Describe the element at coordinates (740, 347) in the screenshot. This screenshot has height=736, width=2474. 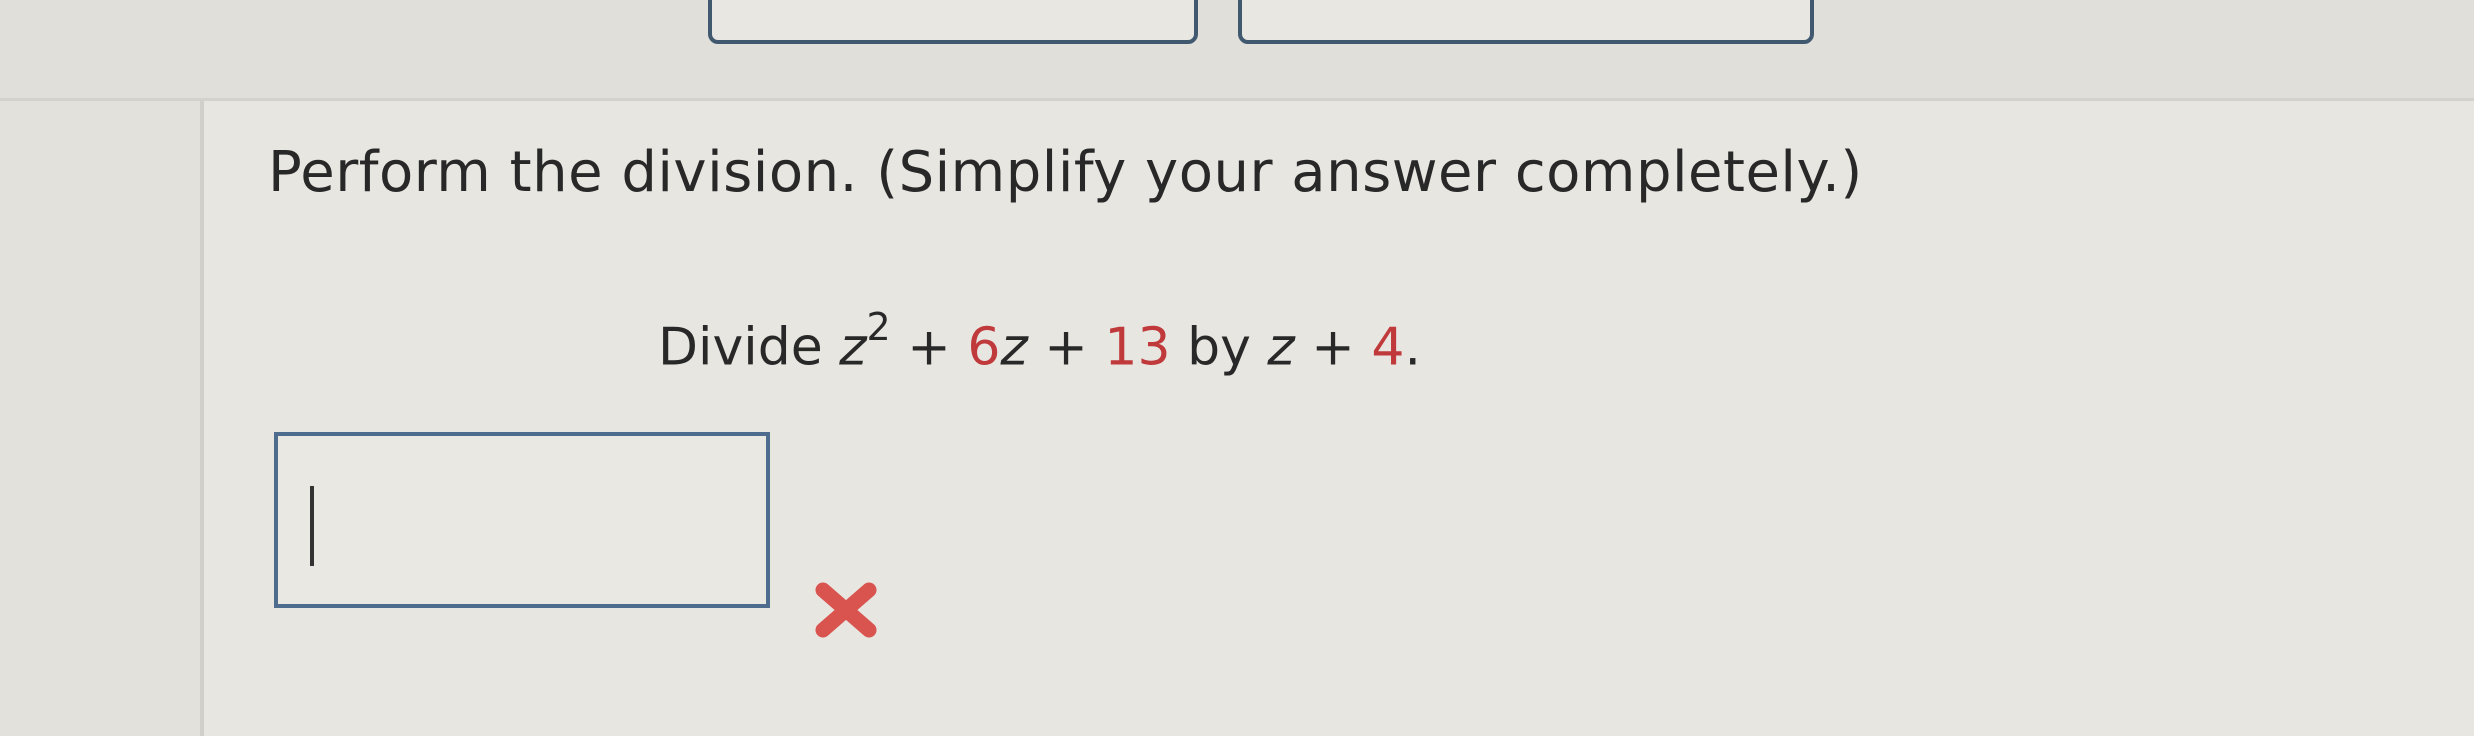
I see `divide-label: Divide` at that location.